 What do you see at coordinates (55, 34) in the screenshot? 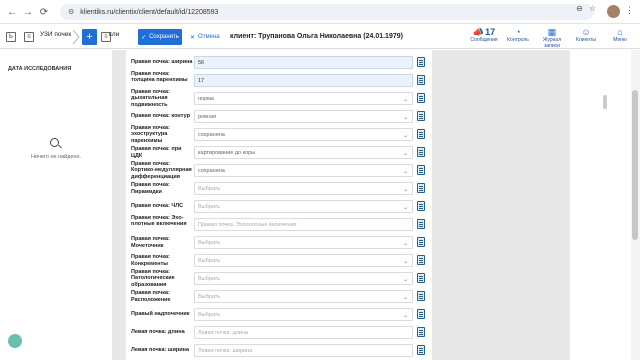
I see `tab-uzi: УЗИ почек` at bounding box center [55, 34].